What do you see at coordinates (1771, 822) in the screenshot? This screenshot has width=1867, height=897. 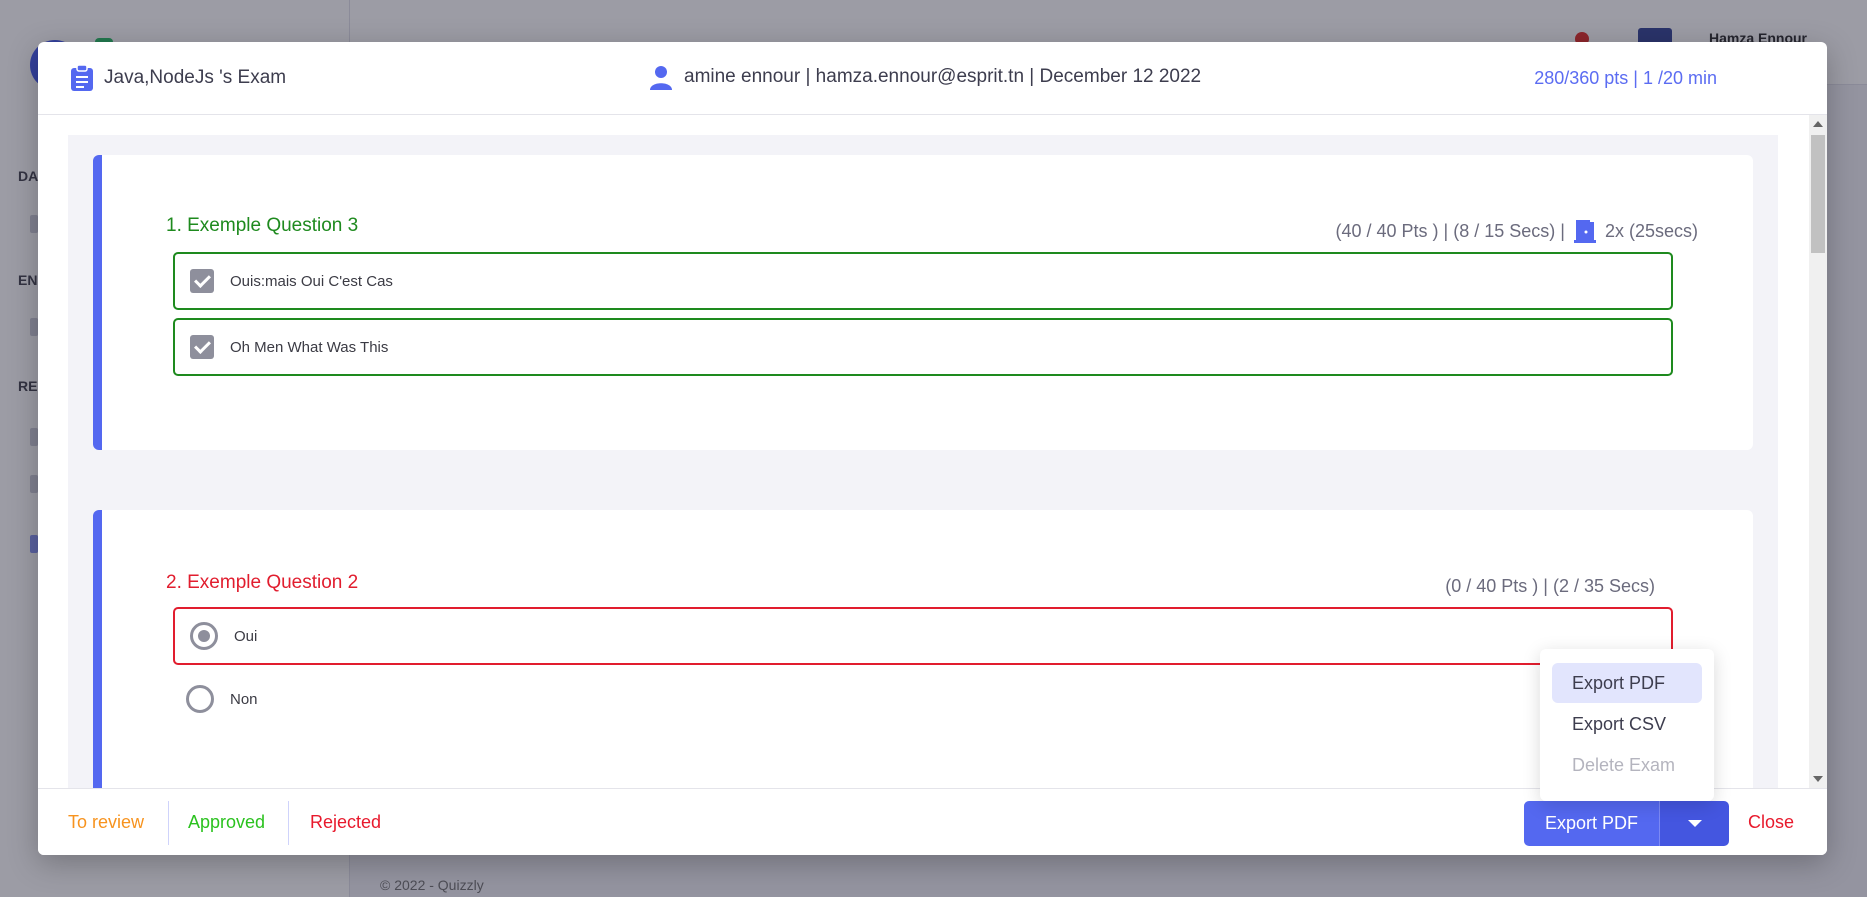 I see `close-button: Close` at bounding box center [1771, 822].